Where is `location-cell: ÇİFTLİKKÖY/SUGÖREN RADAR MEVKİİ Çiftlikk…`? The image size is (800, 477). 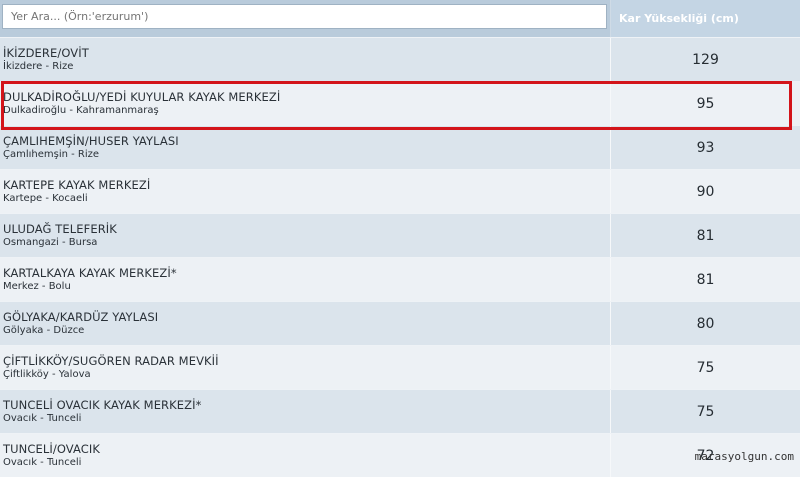 location-cell: ÇİFTLİKKÖY/SUGÖREN RADAR MEVKİİ Çiftlikk… is located at coordinates (305, 367).